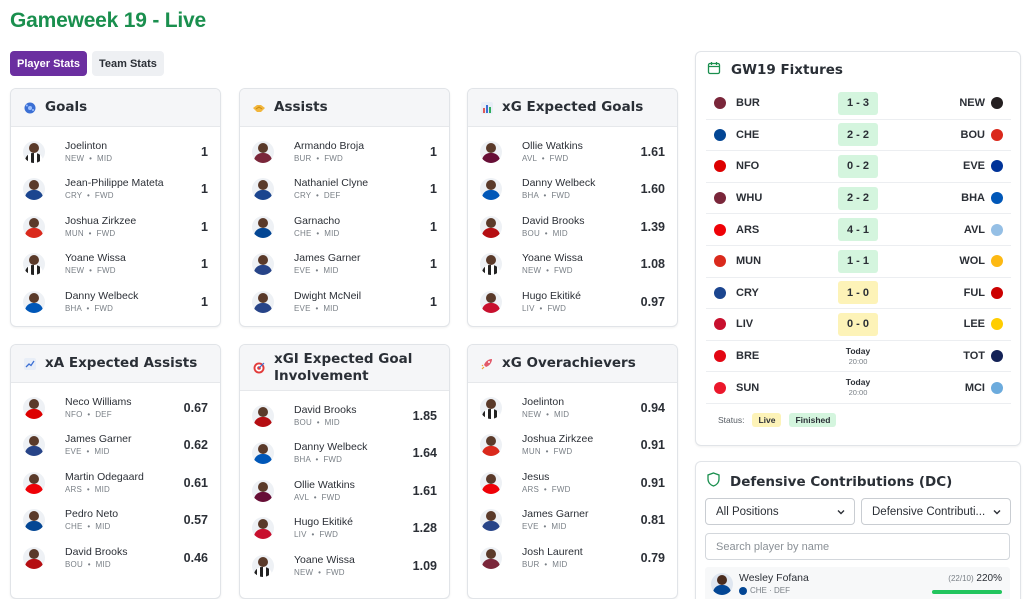 The image size is (1024, 599). I want to click on player-name: James Garner, so click(555, 514).